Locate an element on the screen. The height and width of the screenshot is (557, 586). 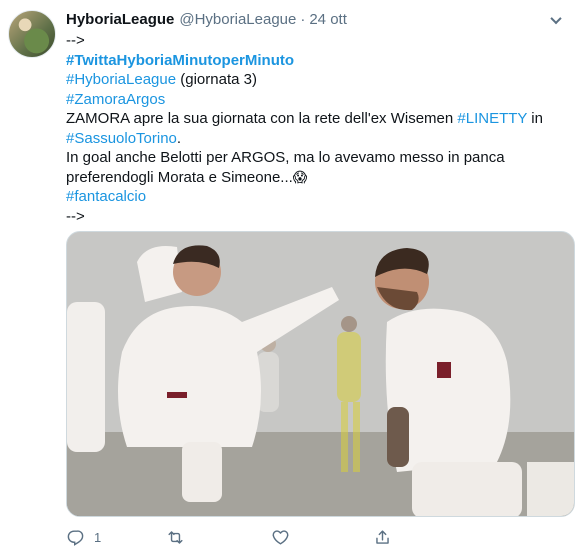
avatar is located at coordinates (32, 34).